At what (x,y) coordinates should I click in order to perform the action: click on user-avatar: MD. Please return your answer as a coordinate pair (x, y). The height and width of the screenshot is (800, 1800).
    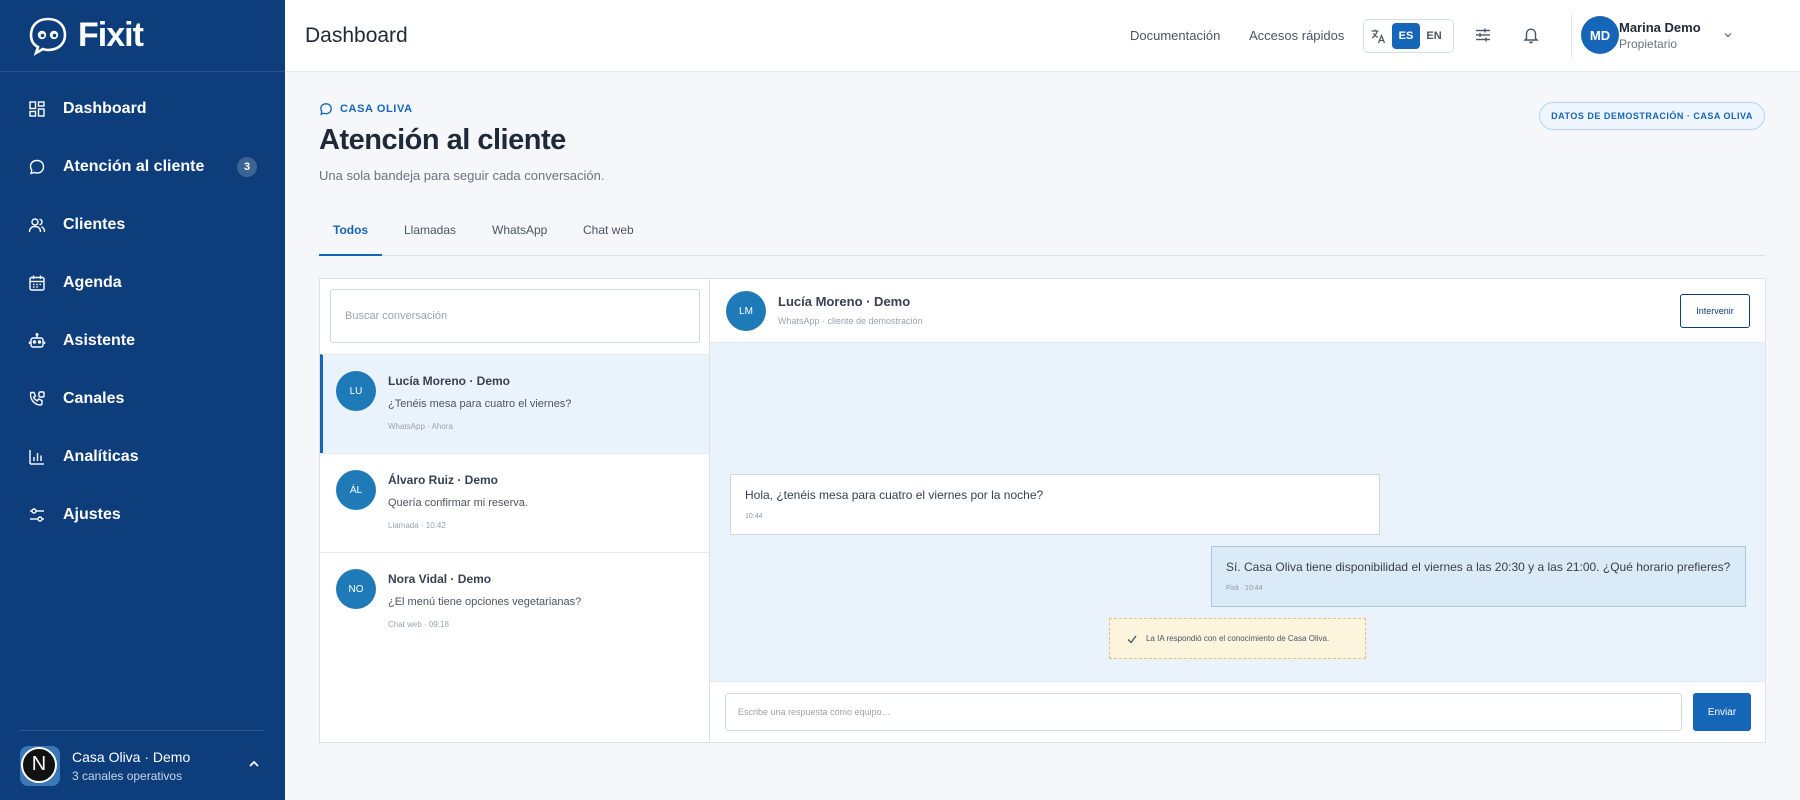
    Looking at the image, I should click on (1600, 35).